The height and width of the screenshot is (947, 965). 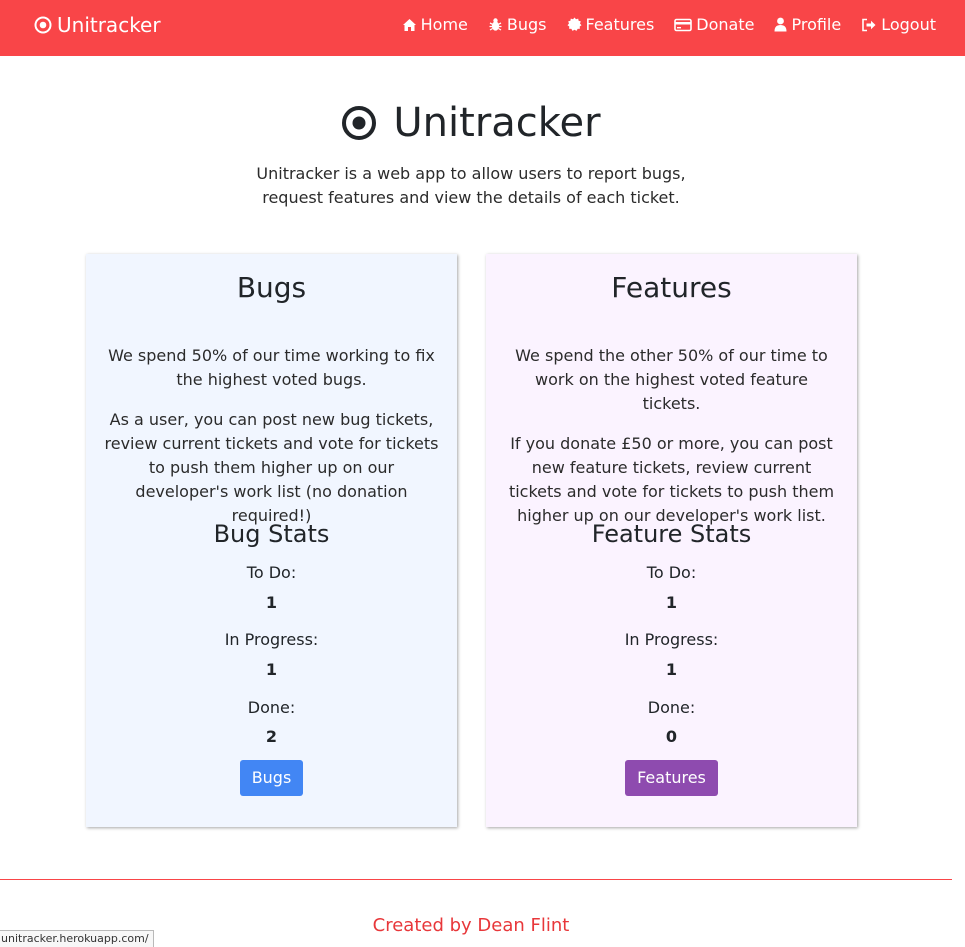 I want to click on nav-home: Home, so click(x=435, y=24).